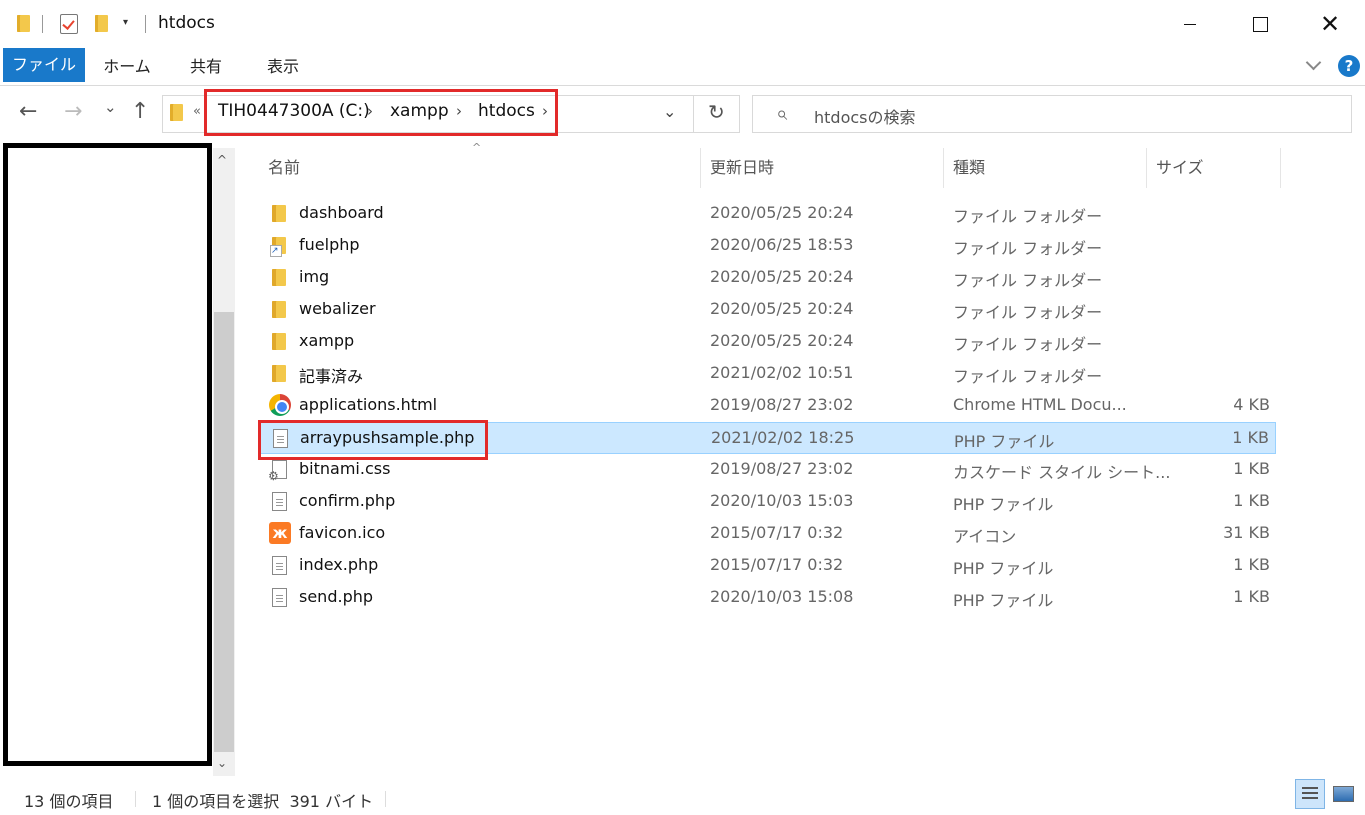 This screenshot has width=1365, height=815. Describe the element at coordinates (284, 172) in the screenshot. I see `column-header-name: 名前` at that location.